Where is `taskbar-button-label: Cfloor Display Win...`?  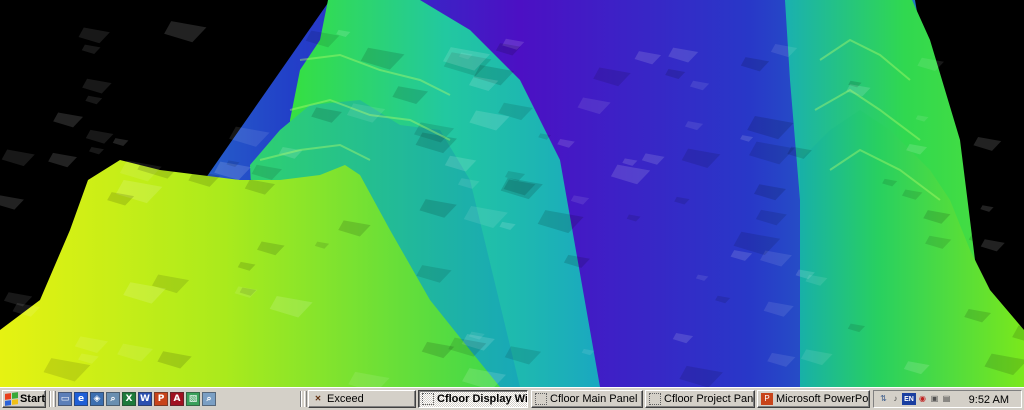
taskbar-button-label: Cfloor Display Win... is located at coordinates (482, 399).